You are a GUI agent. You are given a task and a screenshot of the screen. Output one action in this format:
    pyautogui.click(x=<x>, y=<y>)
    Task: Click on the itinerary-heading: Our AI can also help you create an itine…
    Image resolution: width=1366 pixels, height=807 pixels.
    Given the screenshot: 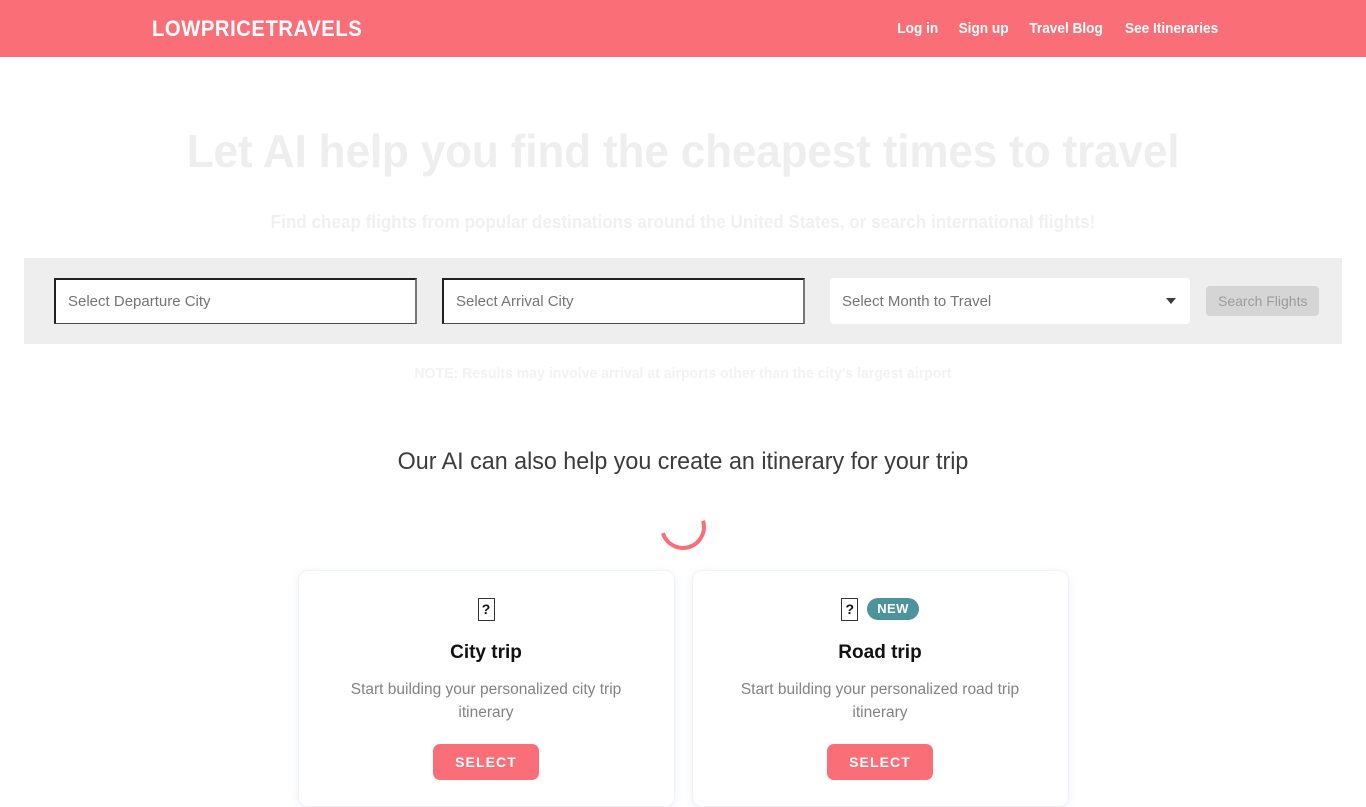 What is the action you would take?
    pyautogui.click(x=683, y=462)
    